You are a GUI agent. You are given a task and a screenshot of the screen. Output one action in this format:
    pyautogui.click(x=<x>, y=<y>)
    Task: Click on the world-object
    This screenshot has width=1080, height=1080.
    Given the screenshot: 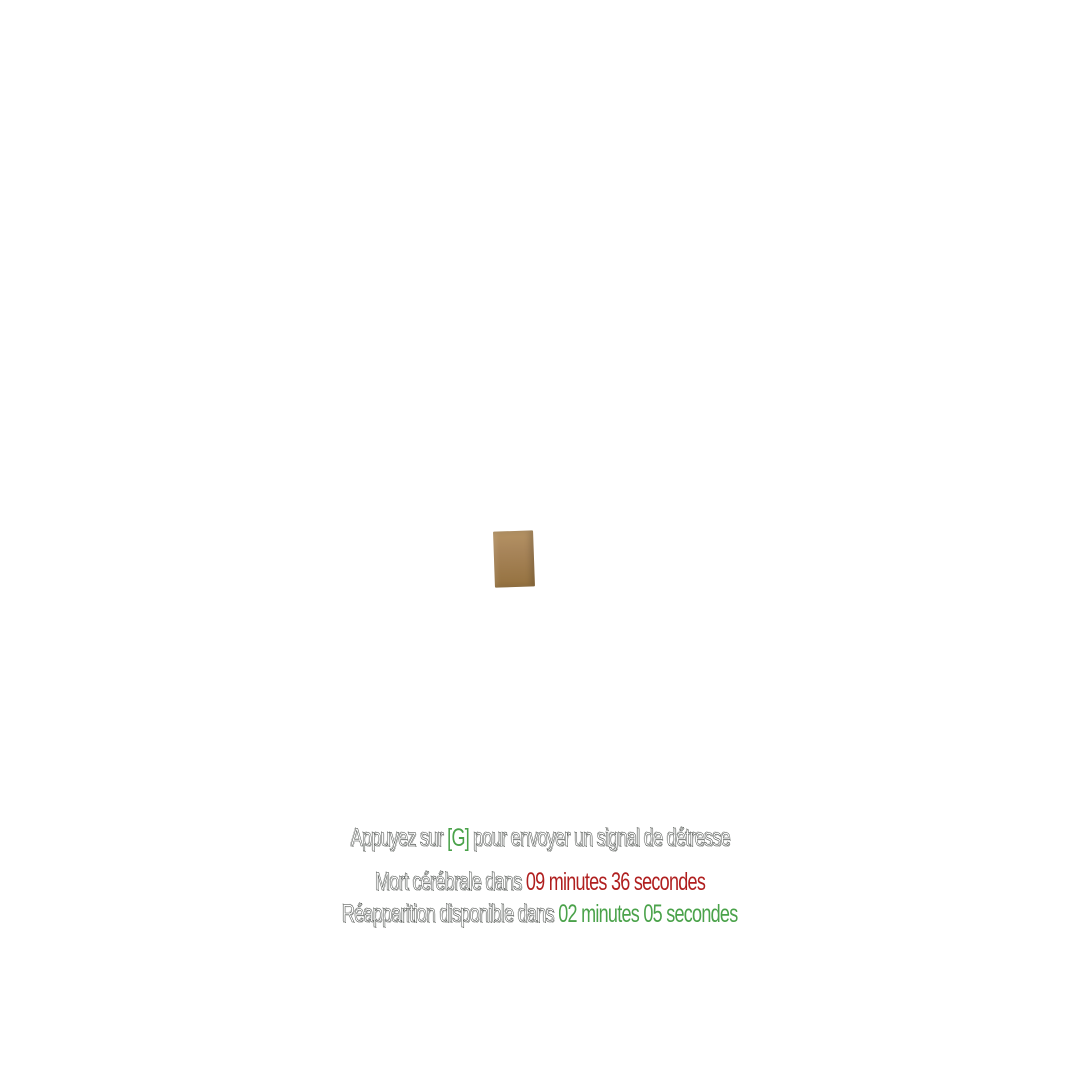 What is the action you would take?
    pyautogui.click(x=514, y=559)
    